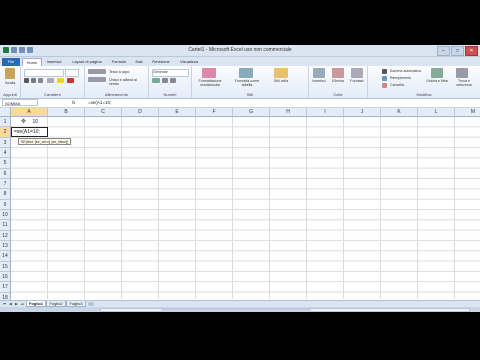  I want to click on row-header-7: 7, so click(5, 184).